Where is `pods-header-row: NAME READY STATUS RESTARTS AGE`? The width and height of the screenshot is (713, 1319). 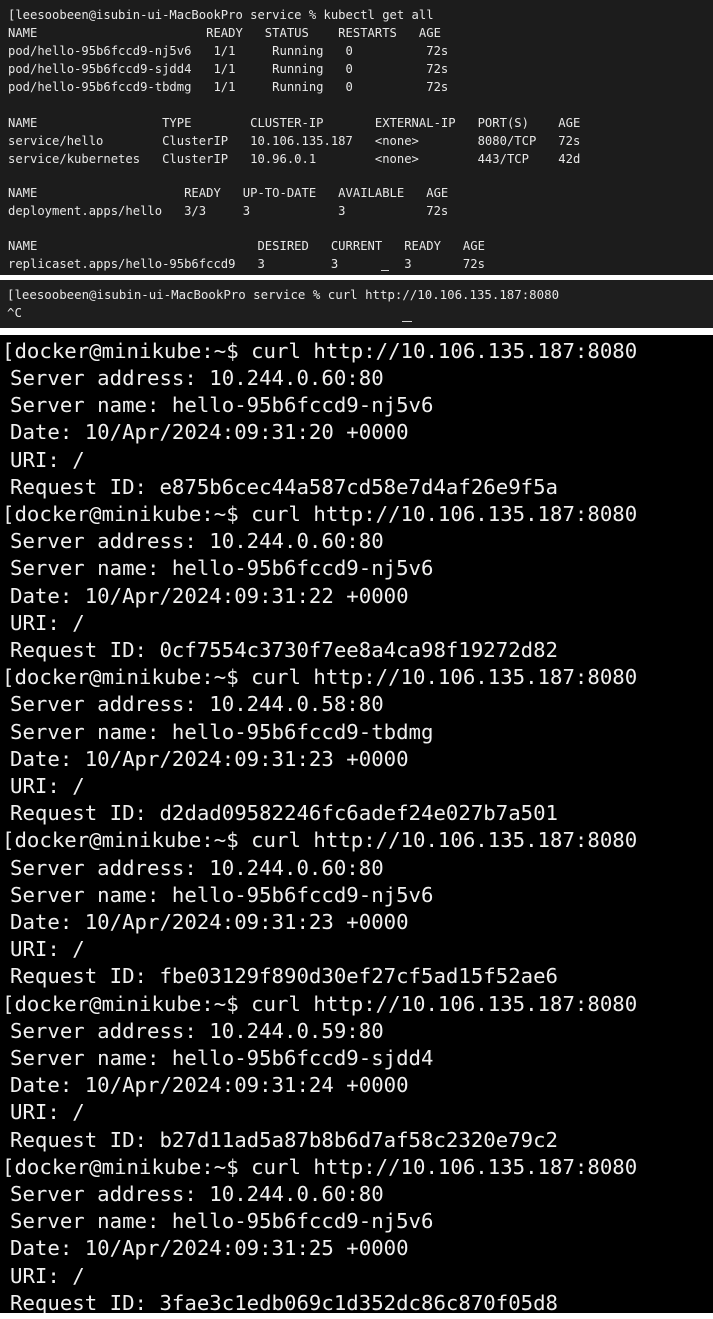 pods-header-row: NAME READY STATUS RESTARTS AGE is located at coordinates (224, 33).